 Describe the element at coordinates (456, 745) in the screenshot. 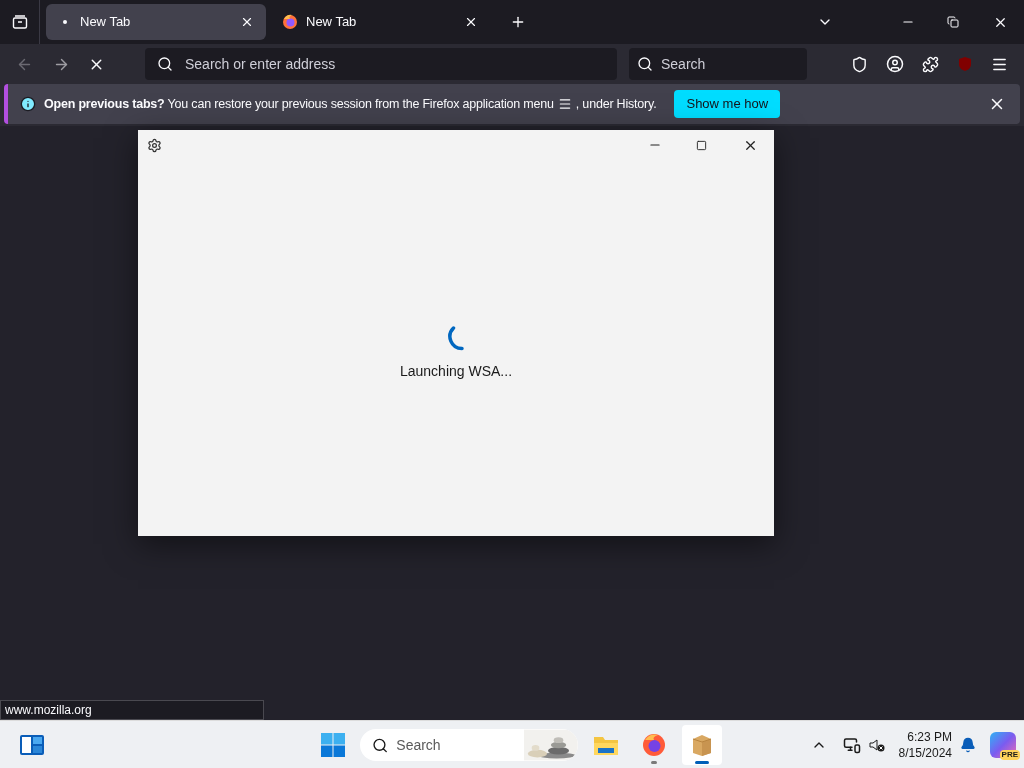

I see `taskbar-search-input: Search` at that location.